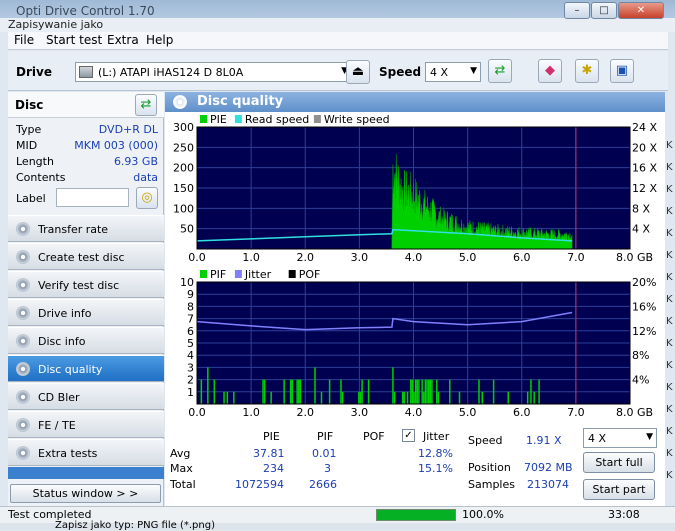 This screenshot has height=531, width=675. What do you see at coordinates (183, 168) in the screenshot?
I see `y-tick-label: 200` at bounding box center [183, 168].